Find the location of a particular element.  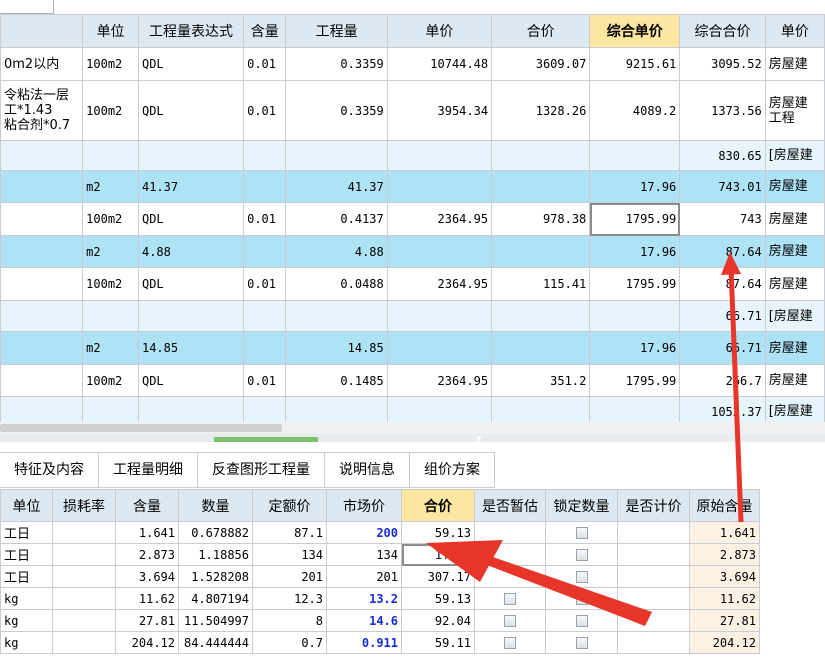

top-left-tab is located at coordinates (27, 7).